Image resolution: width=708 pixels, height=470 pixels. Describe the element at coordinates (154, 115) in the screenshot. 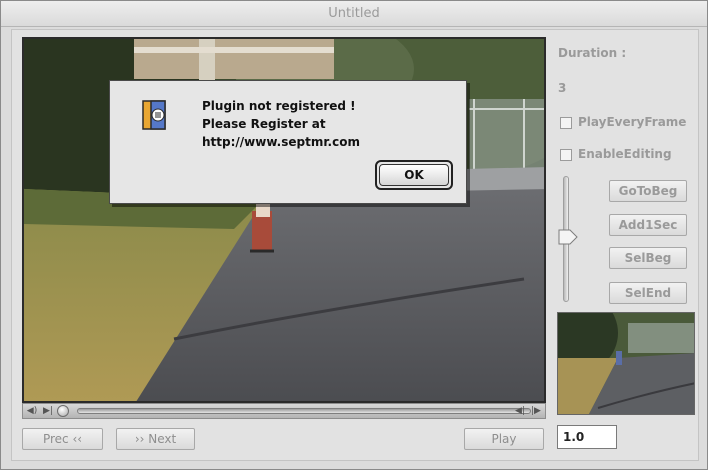

I see `plugin-alert-icon` at that location.